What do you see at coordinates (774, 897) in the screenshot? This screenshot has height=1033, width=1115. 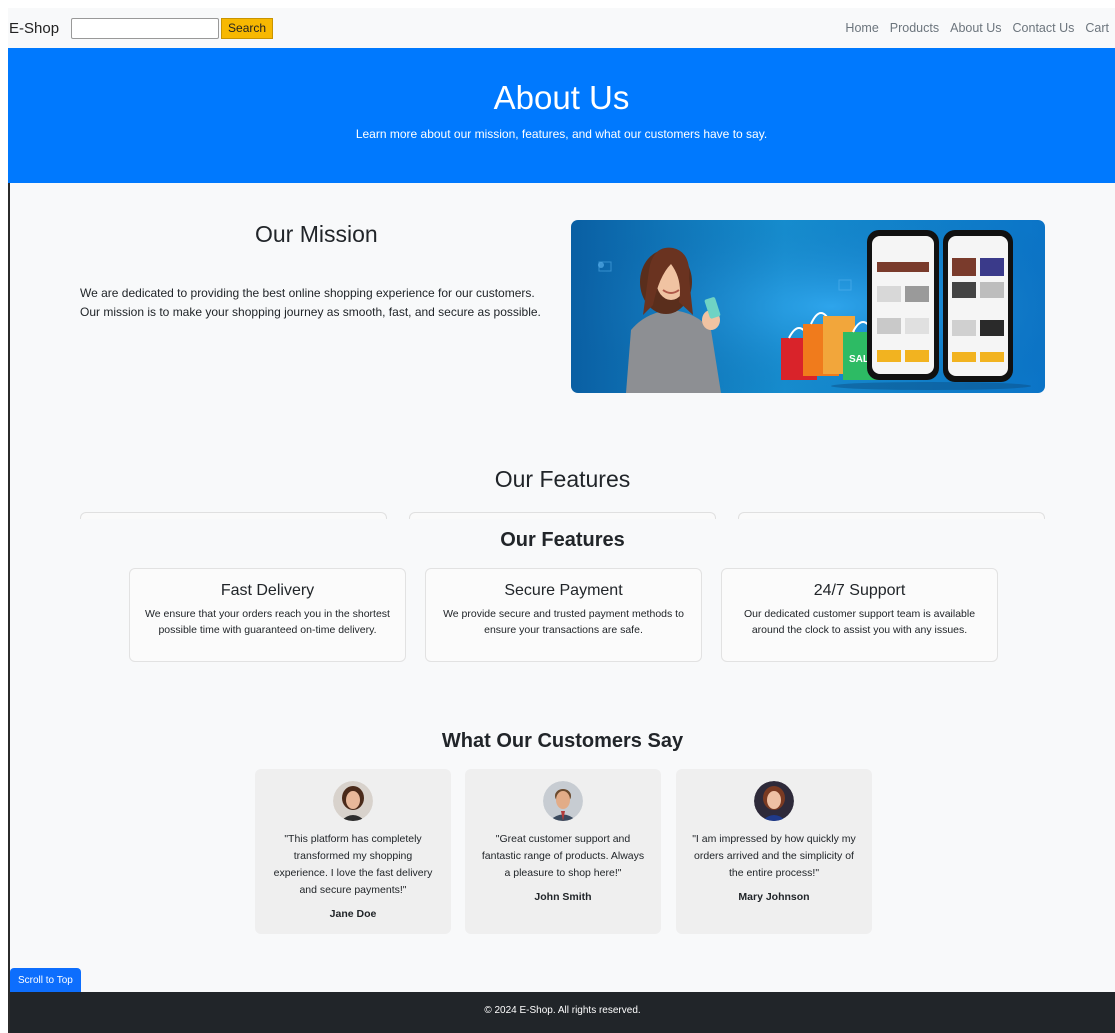 I see `testimonial-name: Mary Johnson` at bounding box center [774, 897].